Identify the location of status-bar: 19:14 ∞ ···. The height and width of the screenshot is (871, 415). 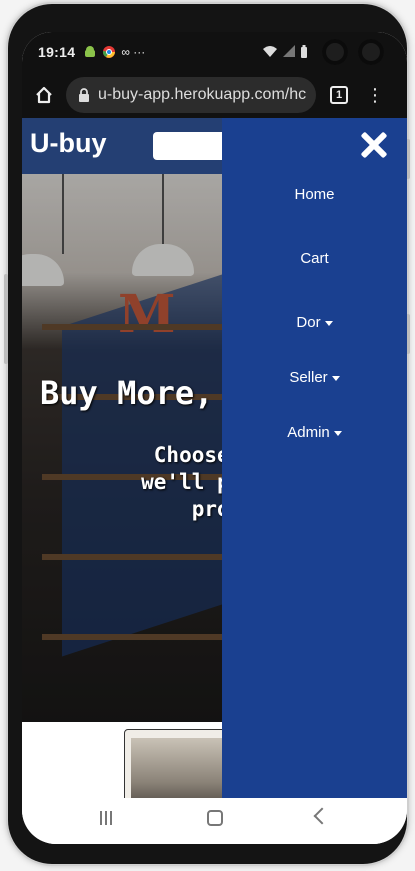
(214, 52).